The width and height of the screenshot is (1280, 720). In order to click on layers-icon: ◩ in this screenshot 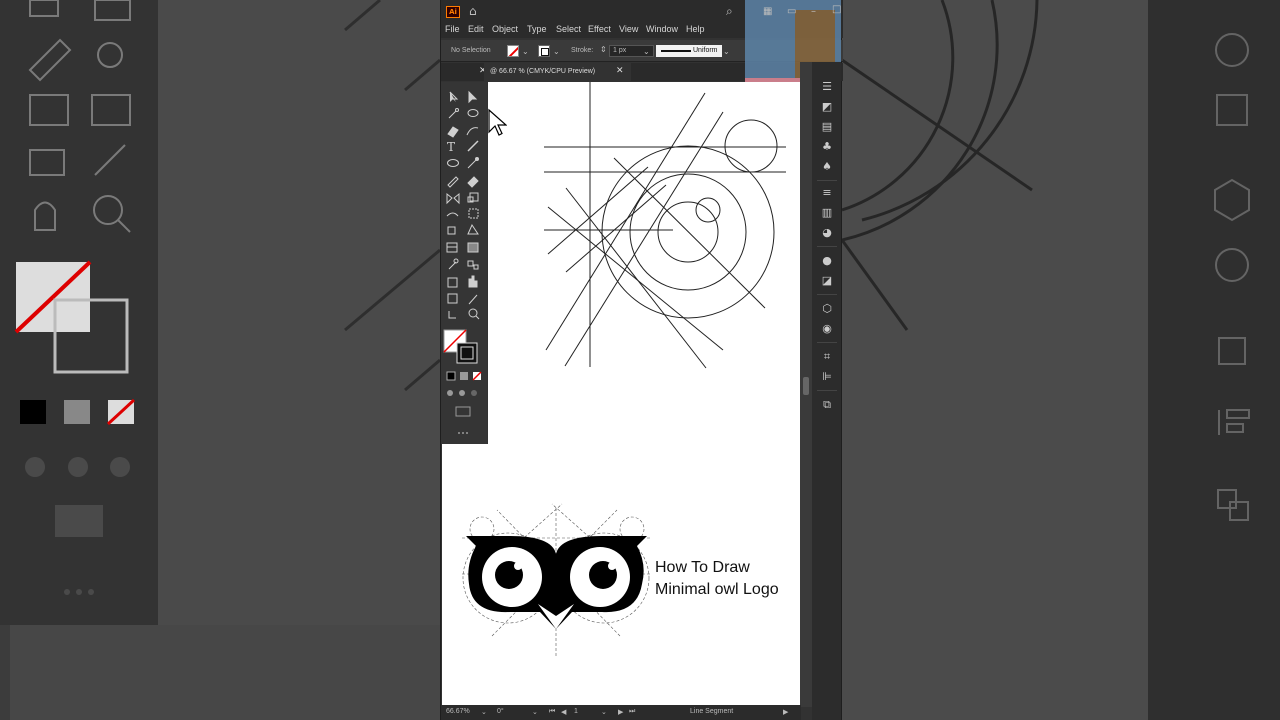, I will do `click(827, 107)`.